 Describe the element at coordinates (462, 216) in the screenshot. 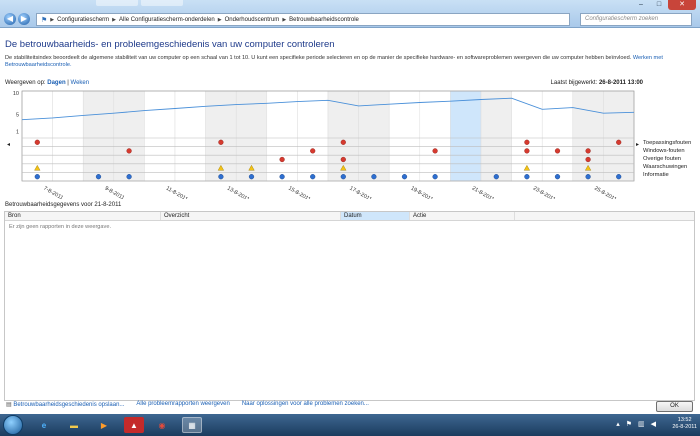

I see `column-action: Actie` at that location.